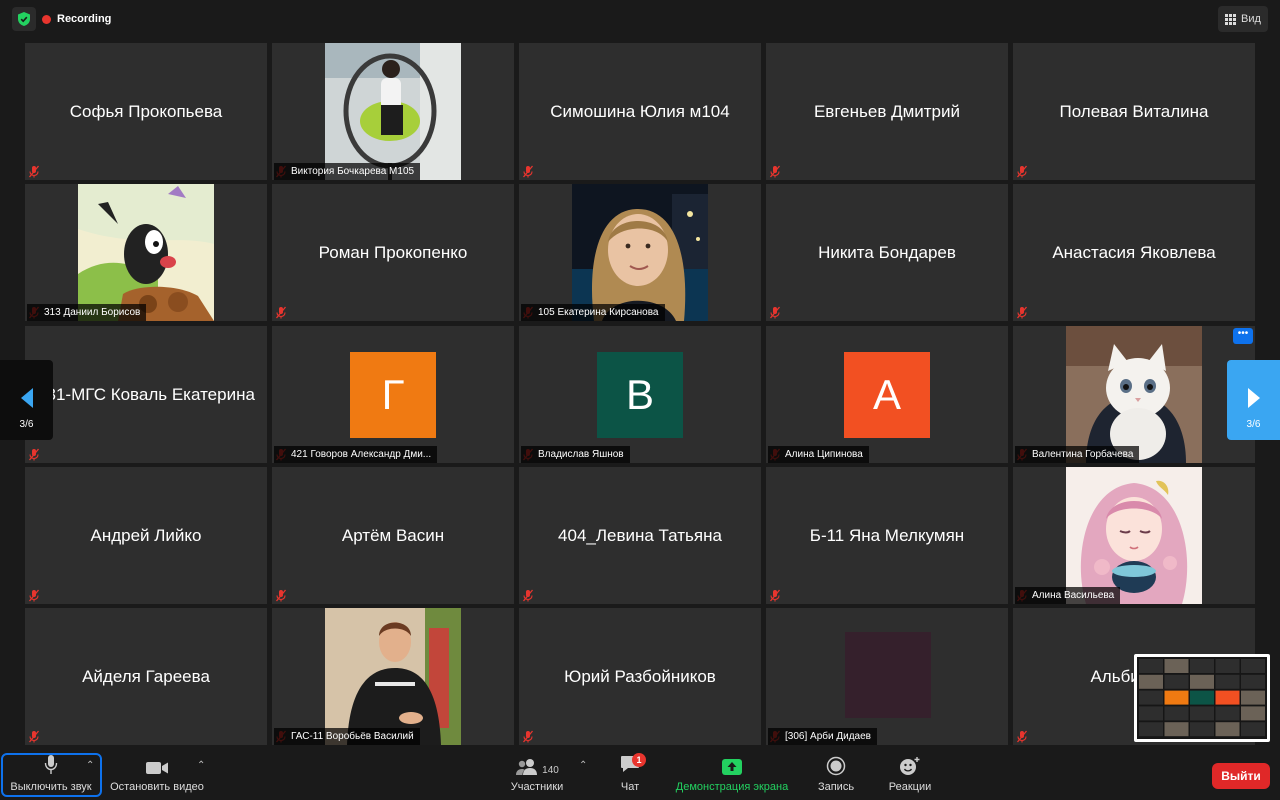  What do you see at coordinates (146, 394) in the screenshot?
I see `participant-tile: 231-МГС Коваль Екатерина` at bounding box center [146, 394].